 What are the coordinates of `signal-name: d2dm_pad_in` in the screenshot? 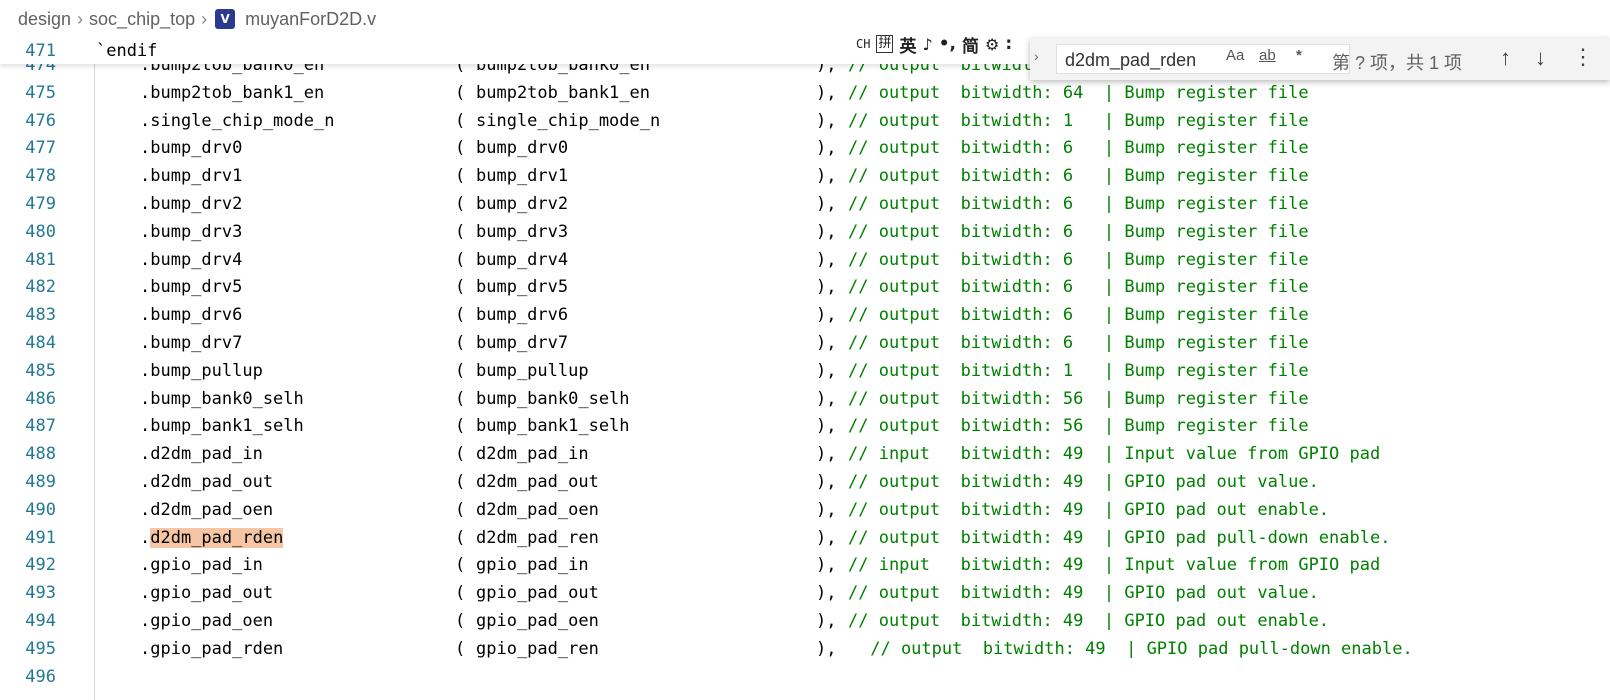 It's located at (532, 454).